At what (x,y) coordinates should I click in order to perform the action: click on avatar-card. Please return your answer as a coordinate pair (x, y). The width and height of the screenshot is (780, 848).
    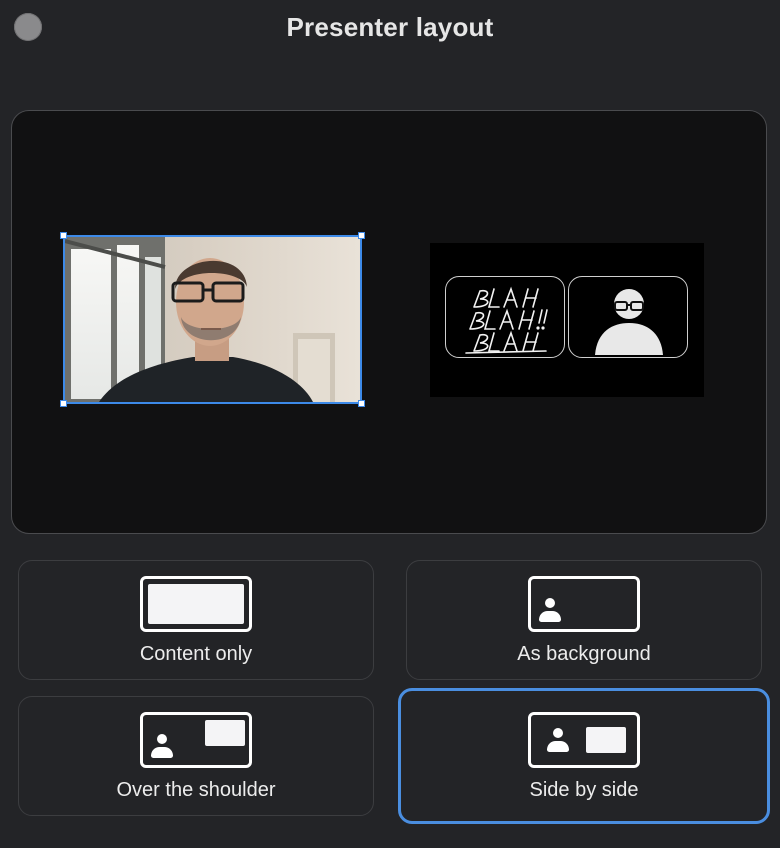
    Looking at the image, I should click on (628, 317).